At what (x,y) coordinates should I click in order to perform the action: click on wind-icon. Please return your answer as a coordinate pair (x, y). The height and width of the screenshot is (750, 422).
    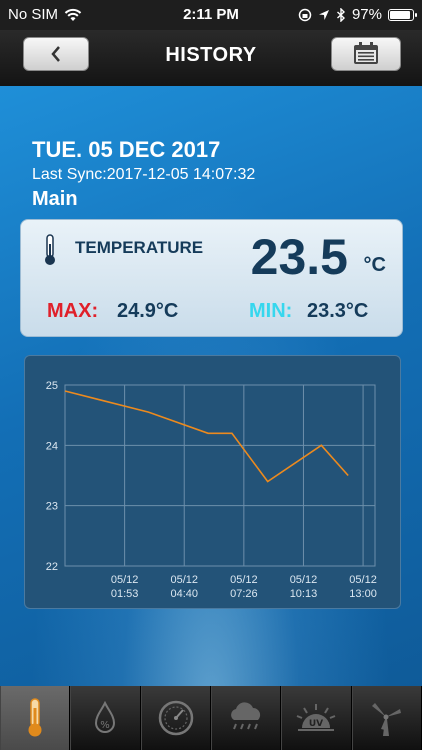
    Looking at the image, I should click on (386, 719).